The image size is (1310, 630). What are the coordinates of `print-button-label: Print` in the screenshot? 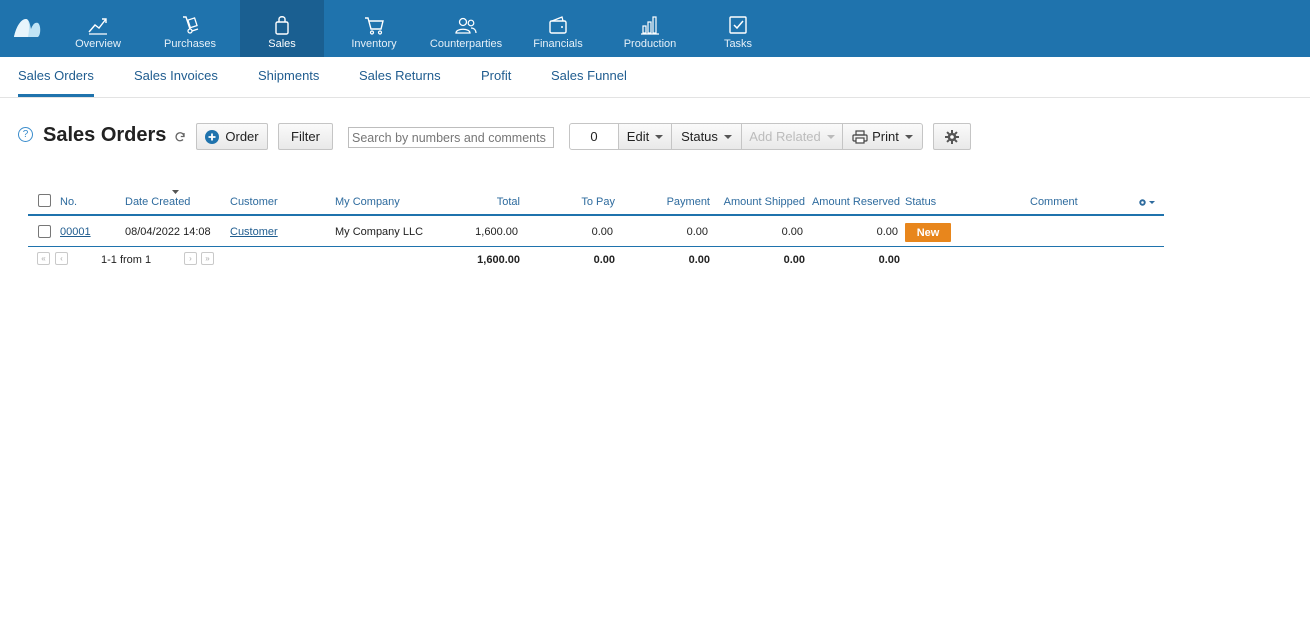 It's located at (885, 136).